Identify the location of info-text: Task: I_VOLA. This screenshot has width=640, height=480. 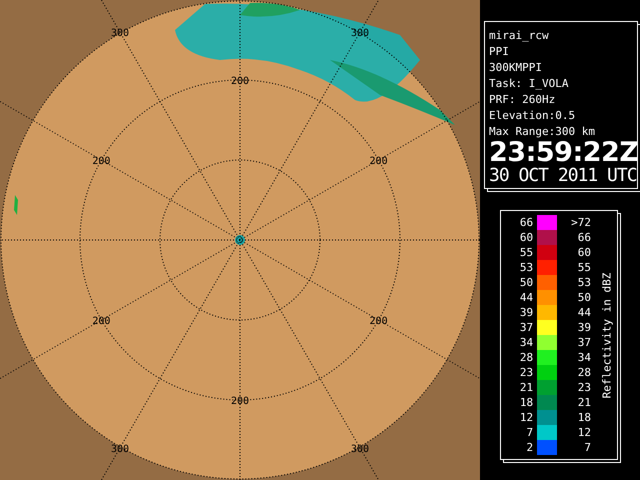
(529, 84).